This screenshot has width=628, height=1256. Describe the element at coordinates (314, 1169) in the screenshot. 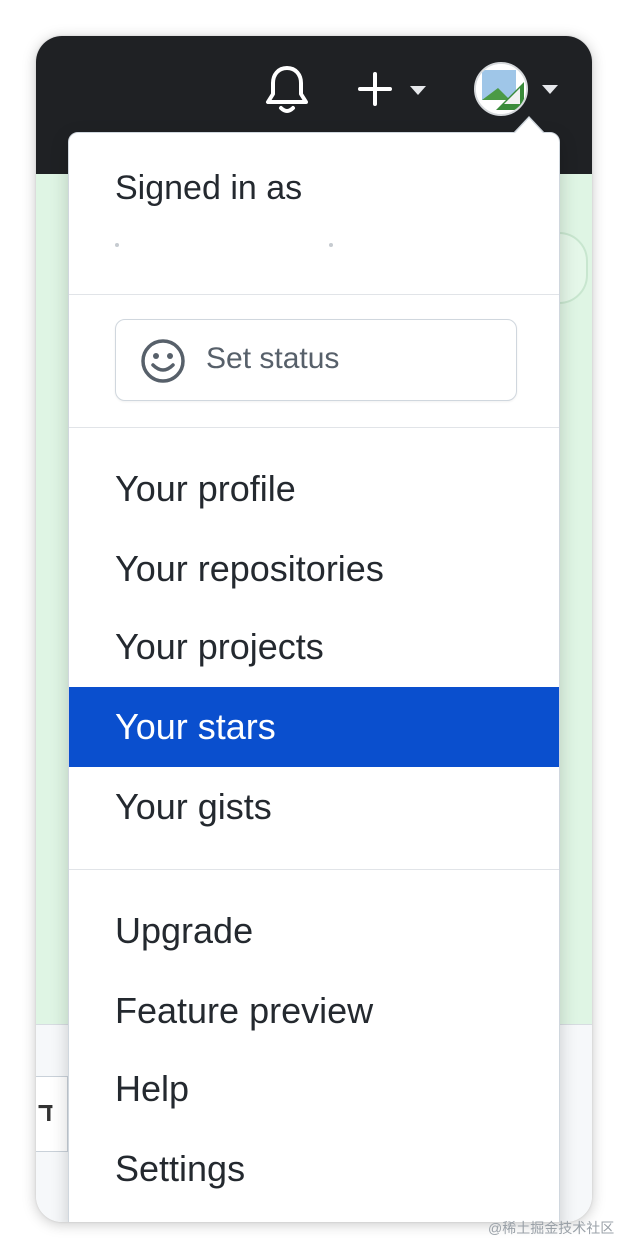

I see `menu-item-settings: Settings` at that location.